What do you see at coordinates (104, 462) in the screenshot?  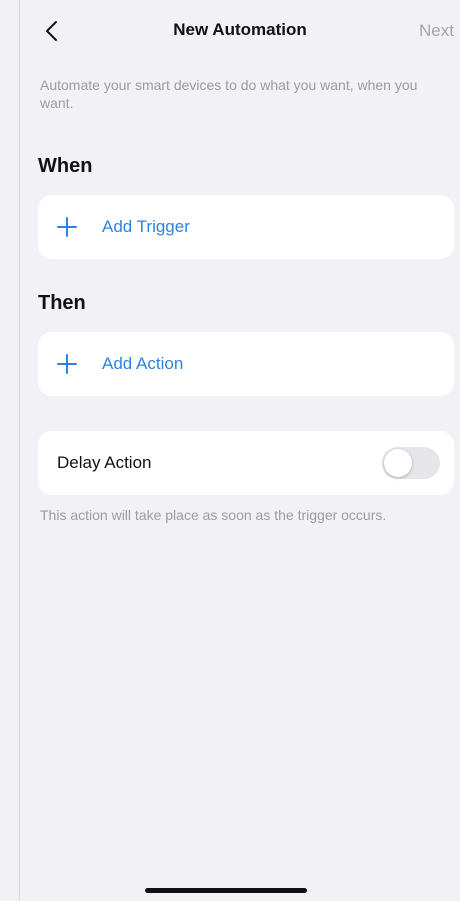 I see `delay-action-label: Delay Action` at bounding box center [104, 462].